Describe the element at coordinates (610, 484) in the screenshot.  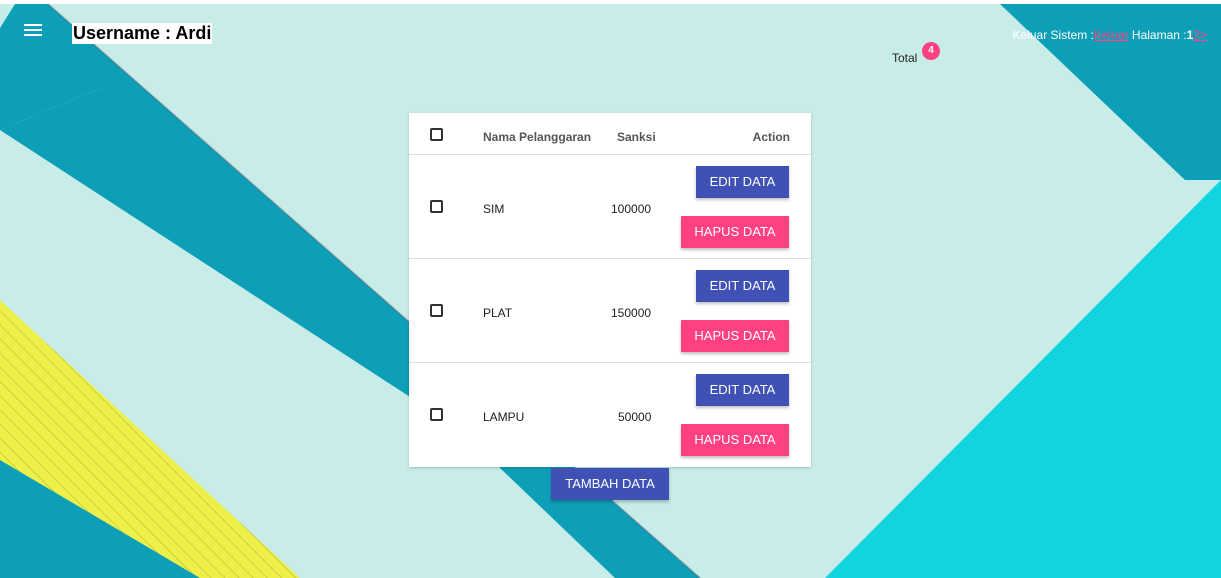
I see `tambah-data-button: TAMBAH DATA` at that location.